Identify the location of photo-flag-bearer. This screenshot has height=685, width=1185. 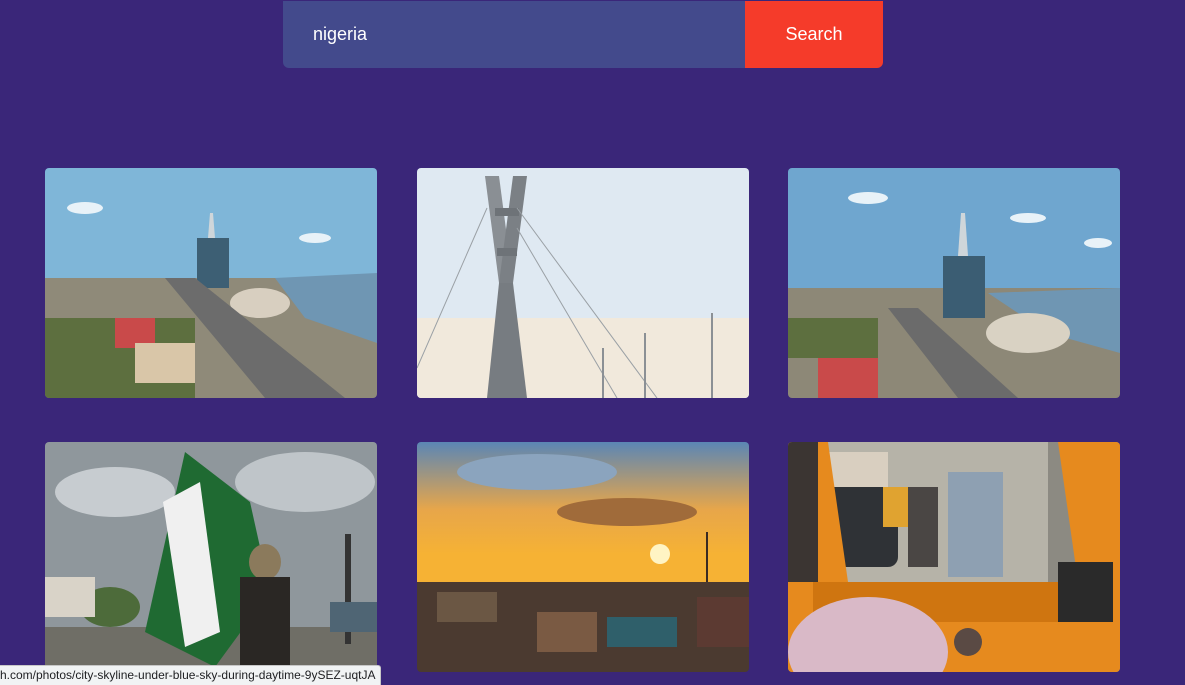
(211, 557).